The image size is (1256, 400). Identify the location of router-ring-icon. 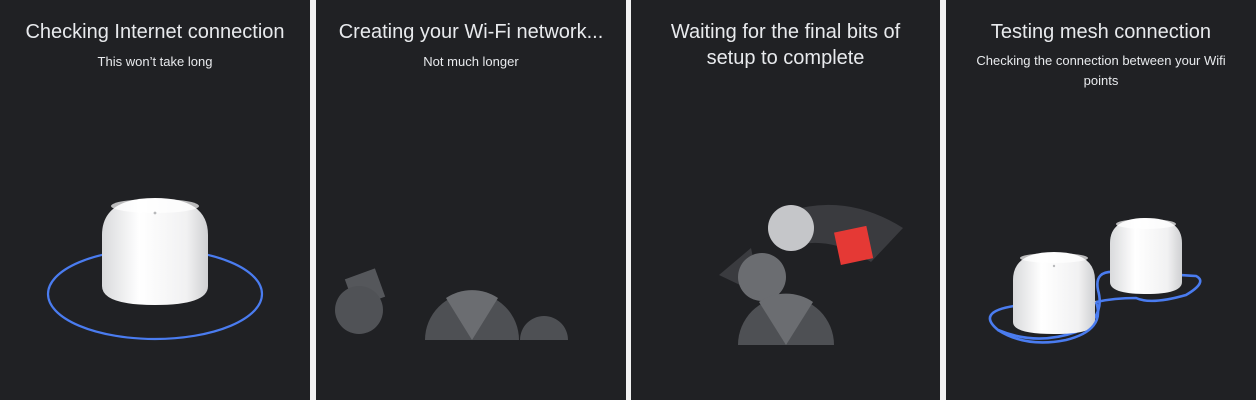
(155, 269).